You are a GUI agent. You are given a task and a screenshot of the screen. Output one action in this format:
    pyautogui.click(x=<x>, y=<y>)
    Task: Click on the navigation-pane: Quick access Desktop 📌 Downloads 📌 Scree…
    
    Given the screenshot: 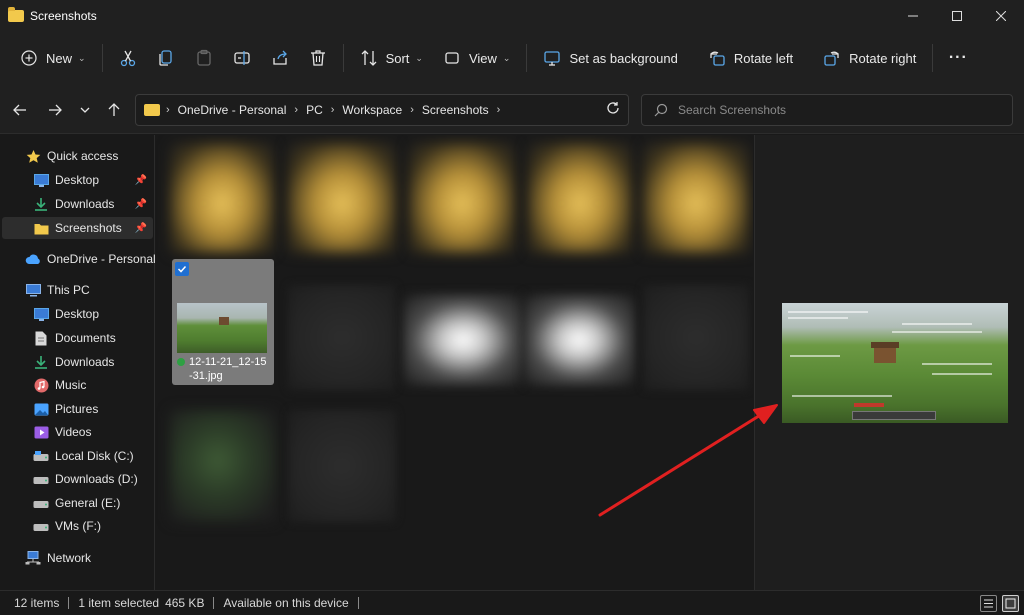 What is the action you would take?
    pyautogui.click(x=78, y=362)
    